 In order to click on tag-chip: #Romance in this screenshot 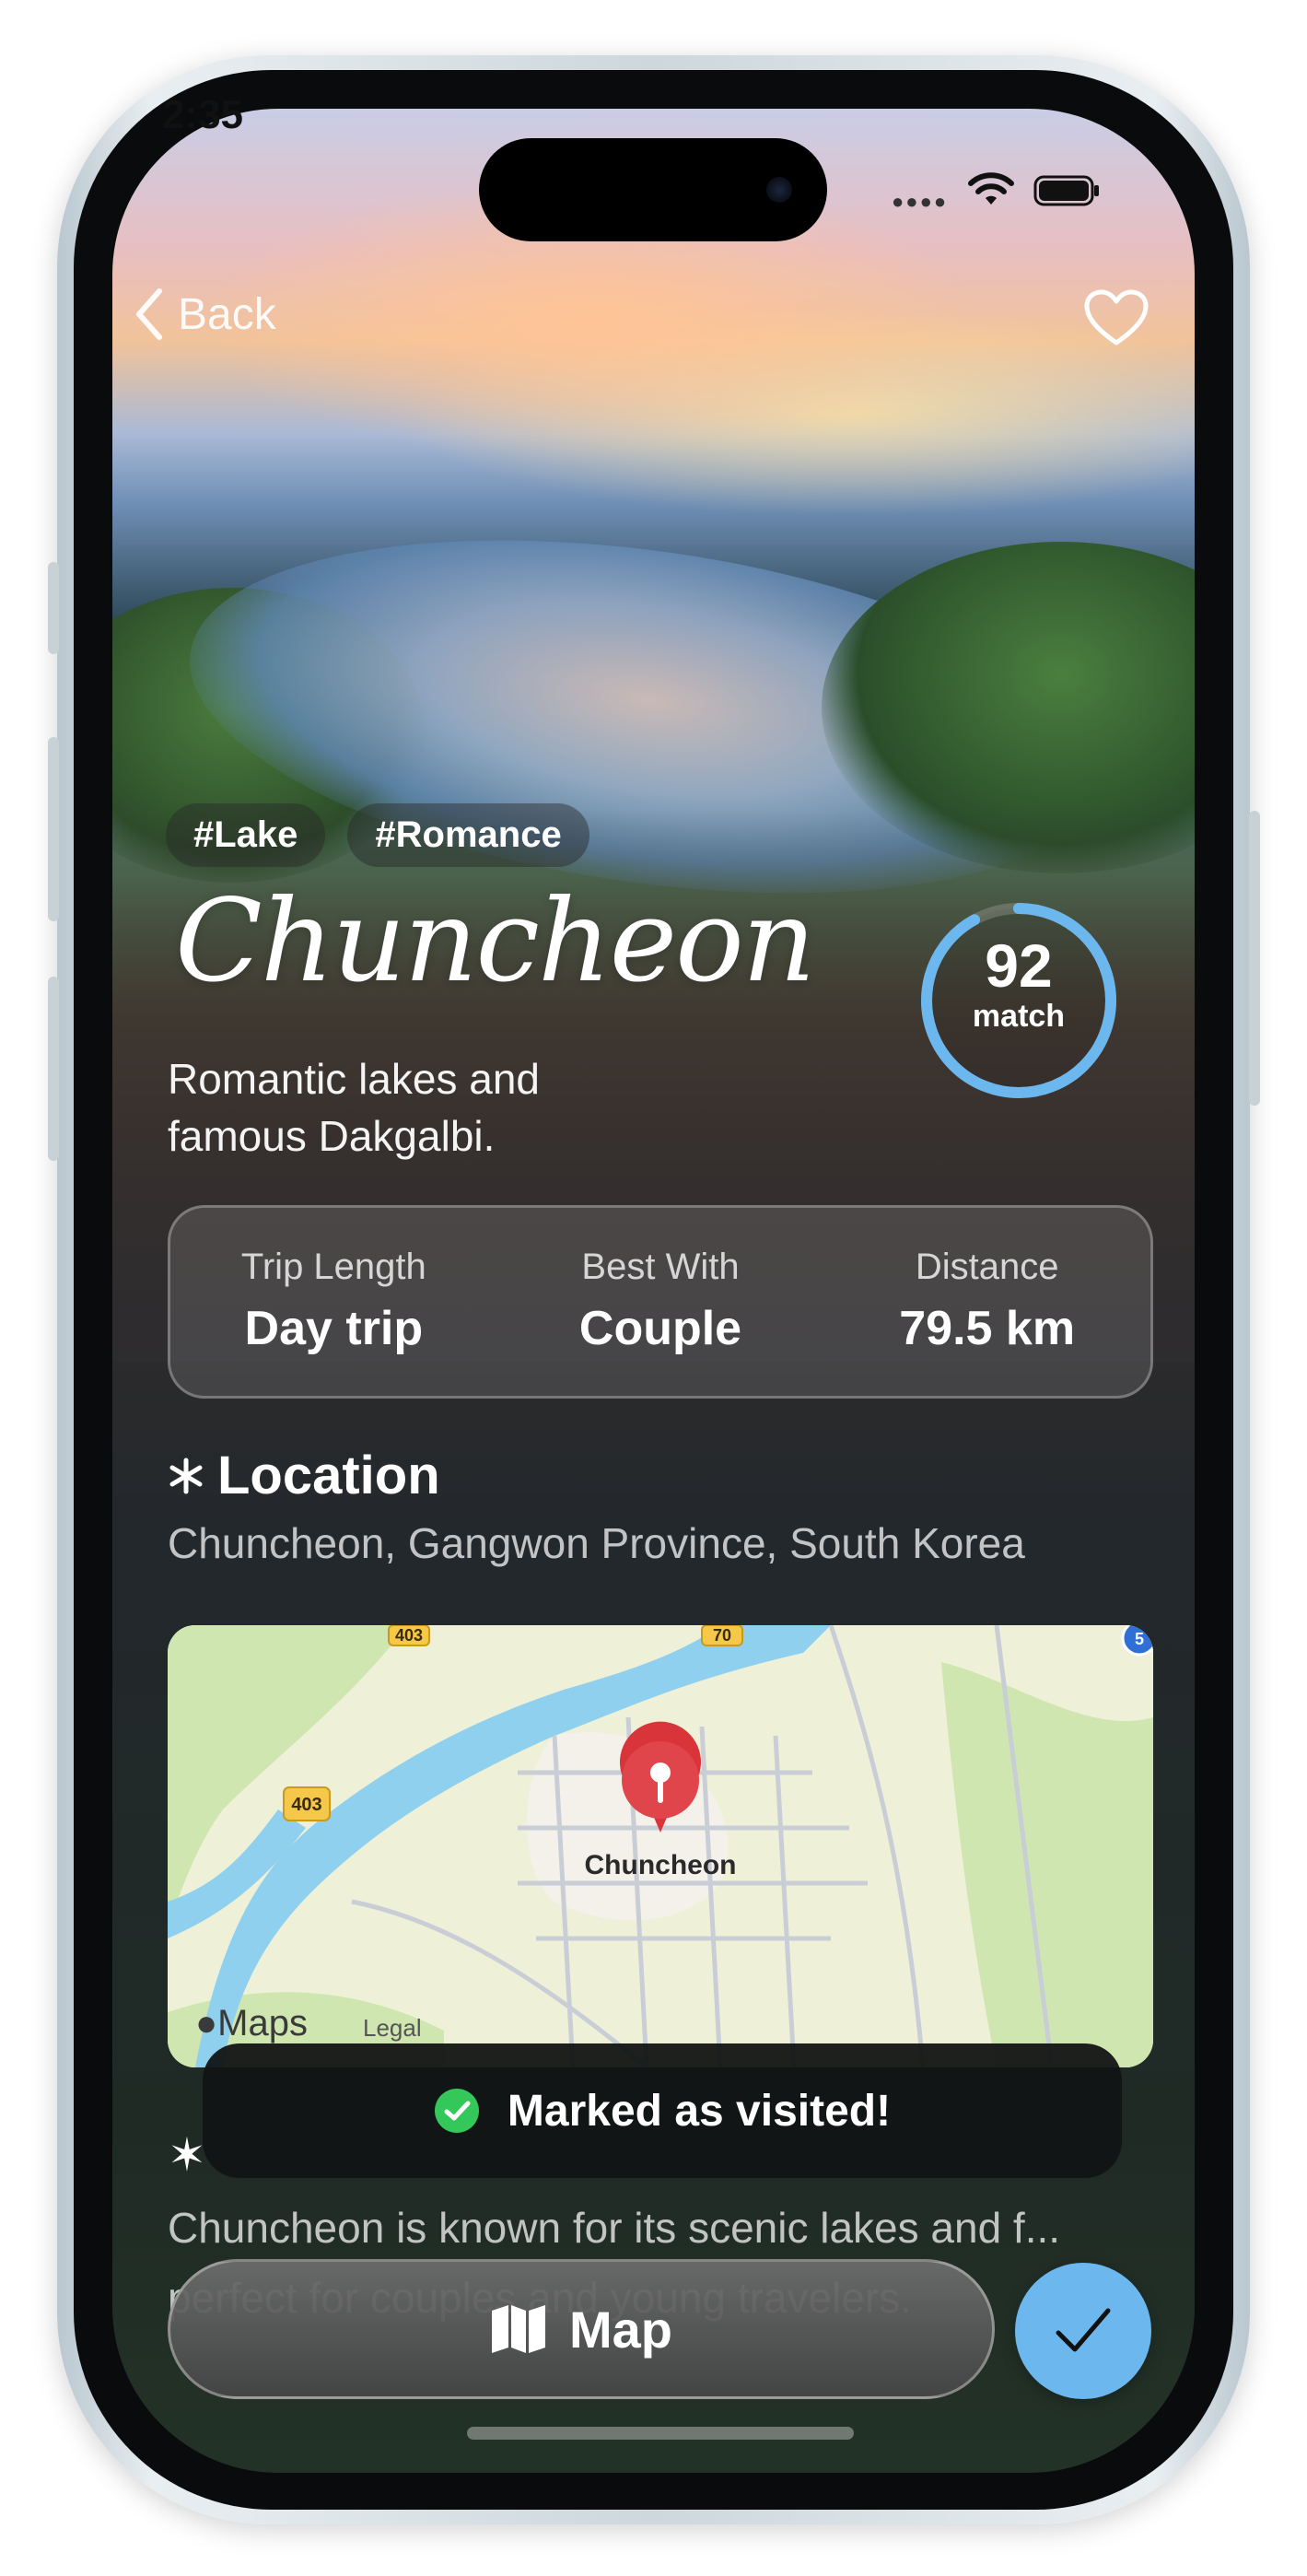, I will do `click(468, 835)`.